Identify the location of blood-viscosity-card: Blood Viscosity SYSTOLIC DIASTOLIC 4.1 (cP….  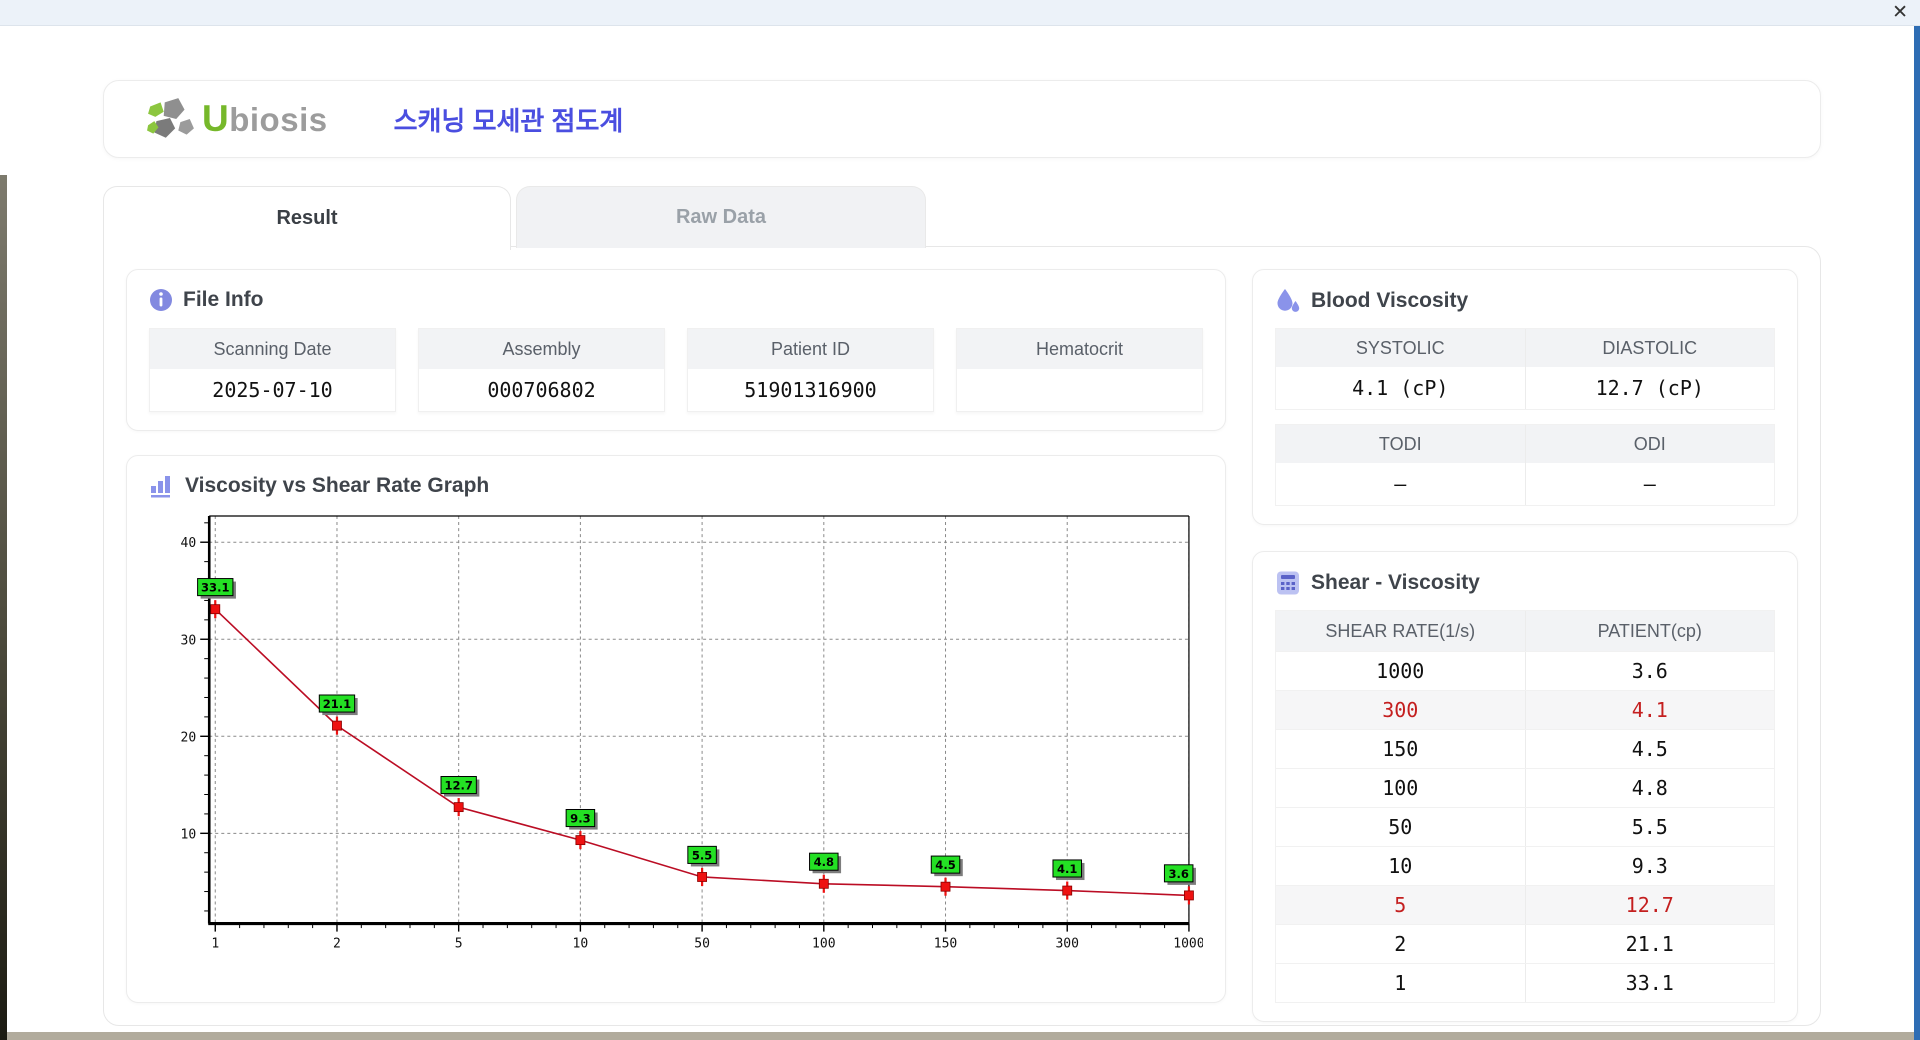
(1525, 397).